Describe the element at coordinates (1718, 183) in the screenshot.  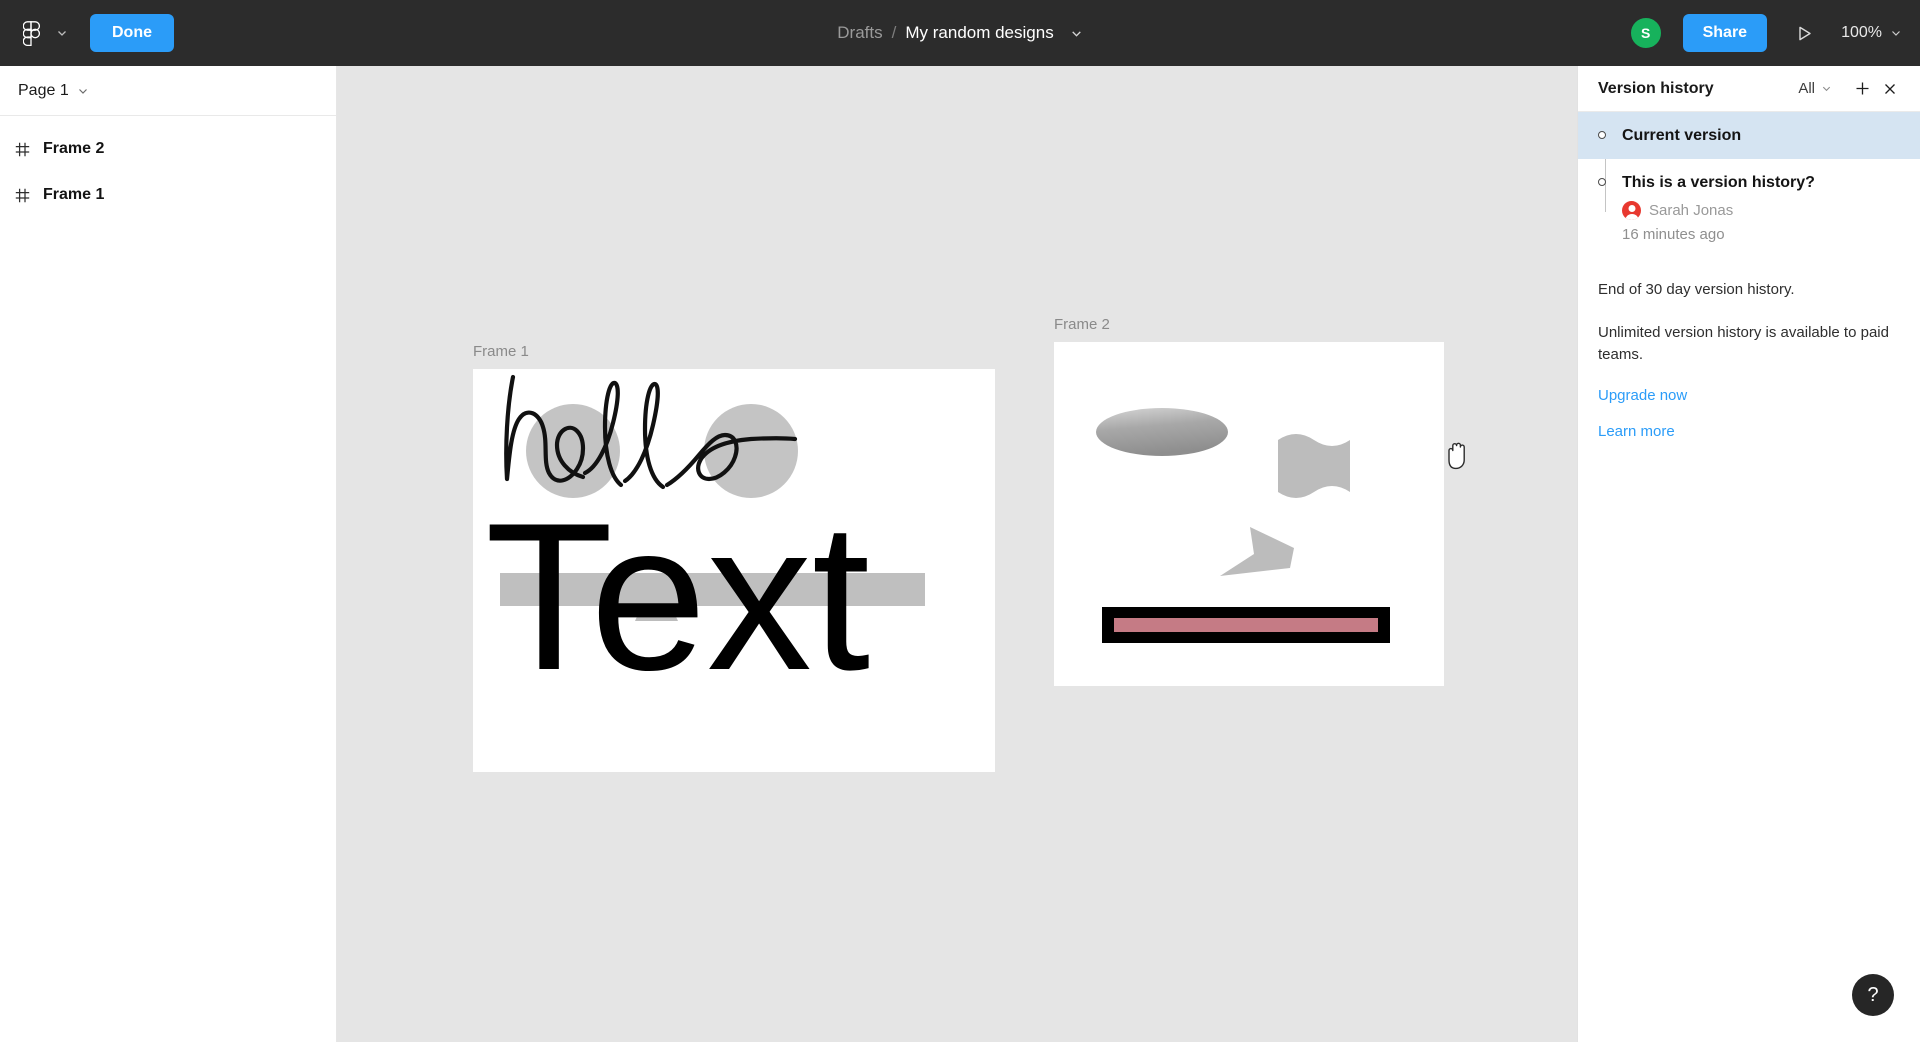
I see `version-entry-name: This is a version history?` at that location.